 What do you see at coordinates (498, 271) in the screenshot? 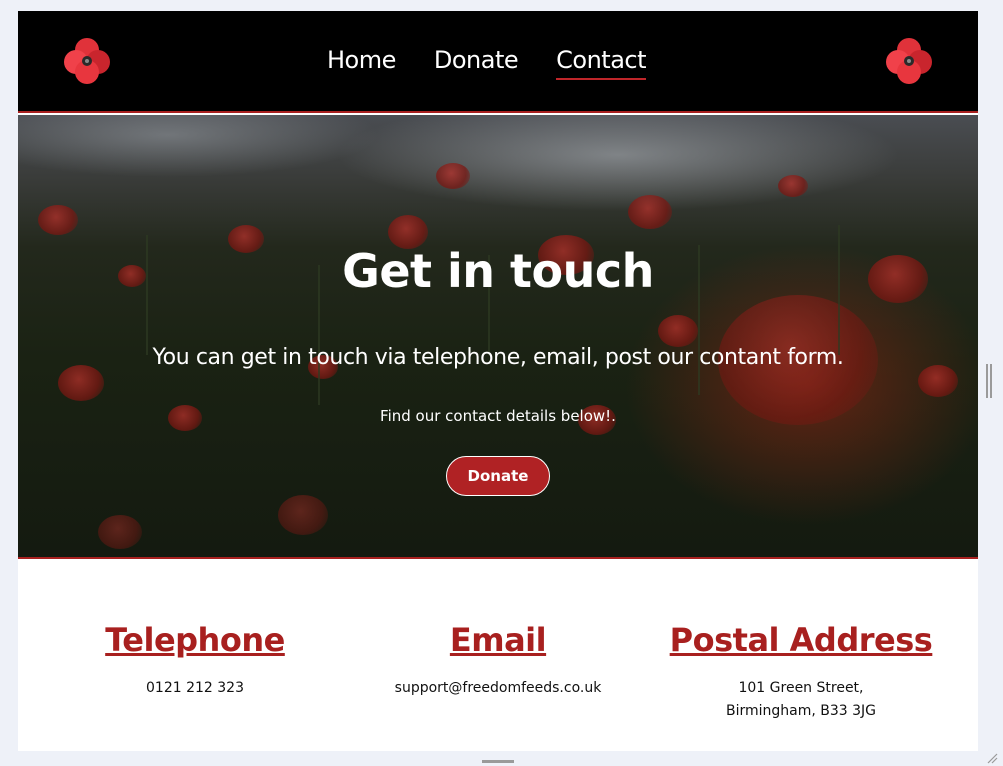
I see `hero-title: Get in touch` at bounding box center [498, 271].